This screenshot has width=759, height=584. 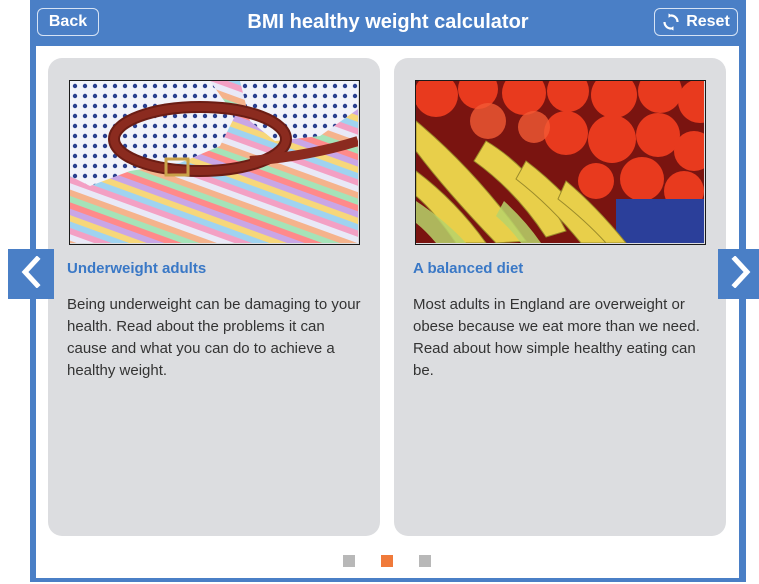 What do you see at coordinates (379, 561) in the screenshot?
I see `pagination` at bounding box center [379, 561].